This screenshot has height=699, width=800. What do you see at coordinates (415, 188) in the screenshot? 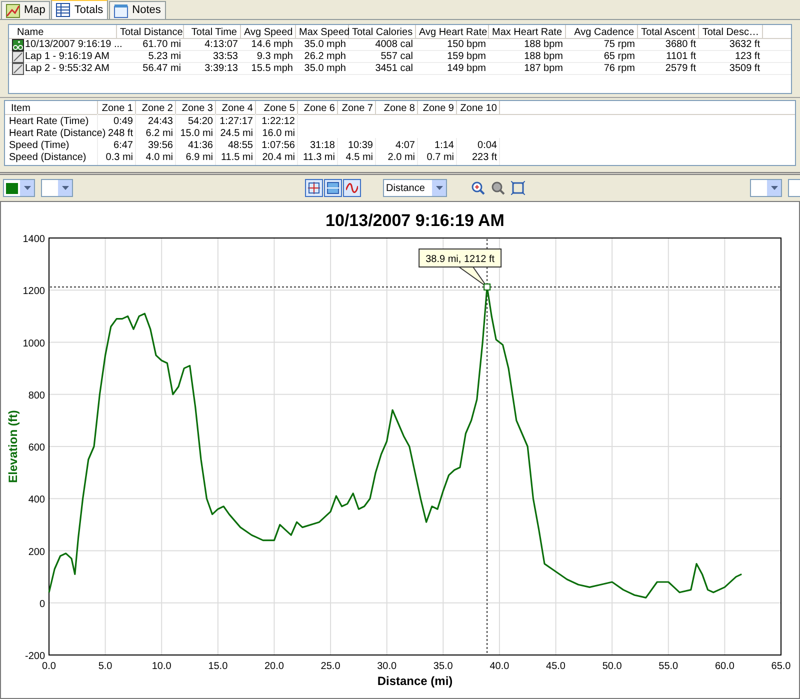
I see `x-axis-dropdown: Distance` at bounding box center [415, 188].